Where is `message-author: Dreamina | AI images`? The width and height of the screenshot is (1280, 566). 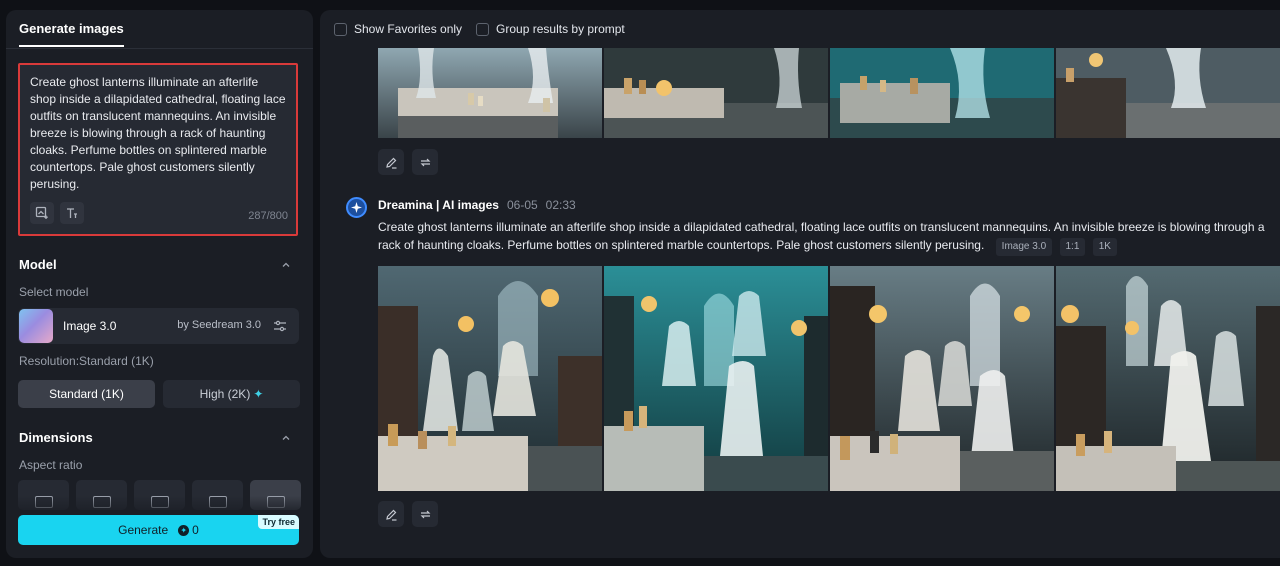
message-author: Dreamina | AI images is located at coordinates (438, 205).